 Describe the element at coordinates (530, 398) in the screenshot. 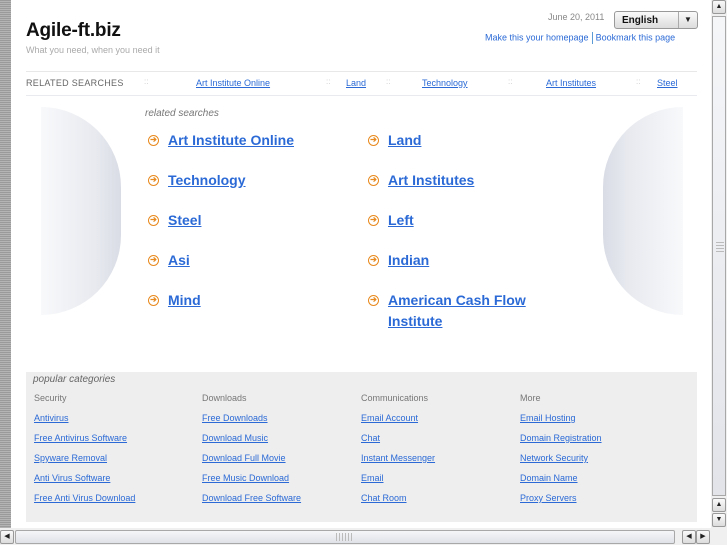

I see `category-heading: More` at that location.